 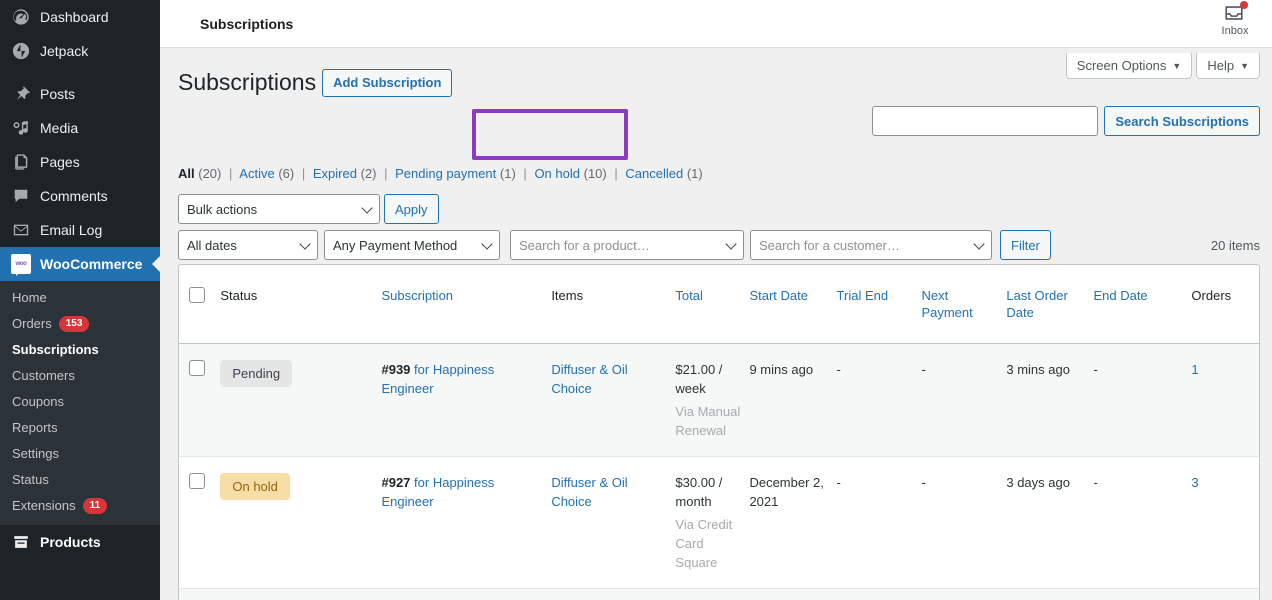 What do you see at coordinates (964, 304) in the screenshot?
I see `column-header-next-payment: Next Payment` at bounding box center [964, 304].